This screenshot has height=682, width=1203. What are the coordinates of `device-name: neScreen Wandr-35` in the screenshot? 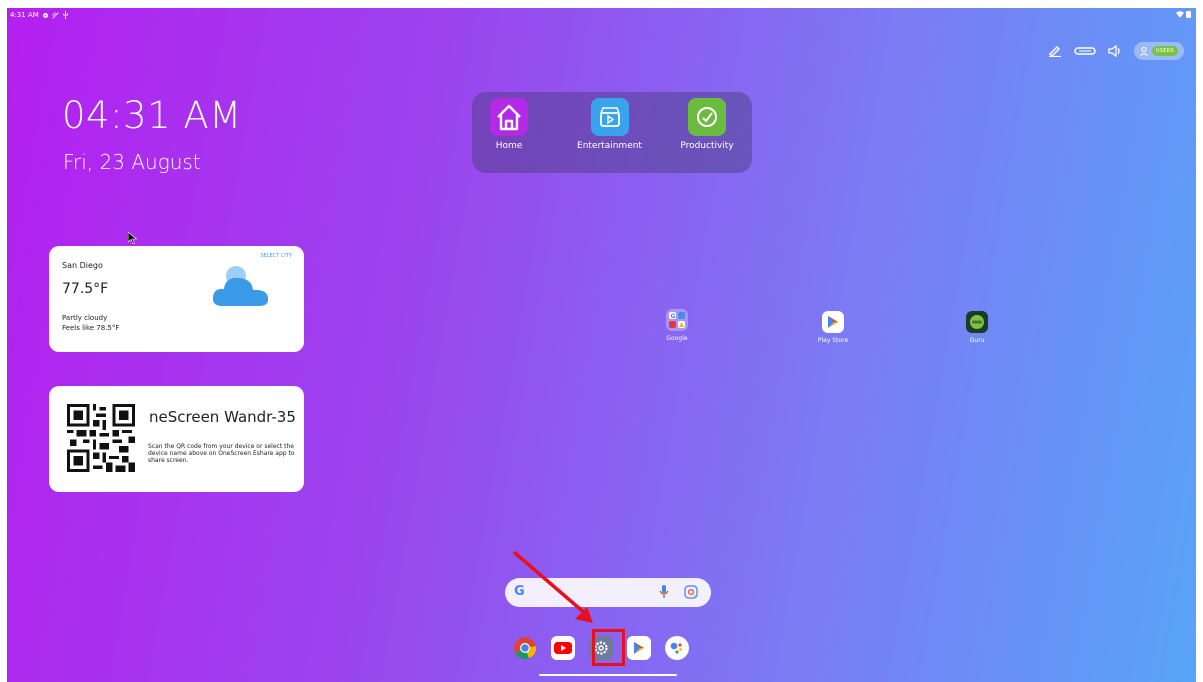 It's located at (222, 417).